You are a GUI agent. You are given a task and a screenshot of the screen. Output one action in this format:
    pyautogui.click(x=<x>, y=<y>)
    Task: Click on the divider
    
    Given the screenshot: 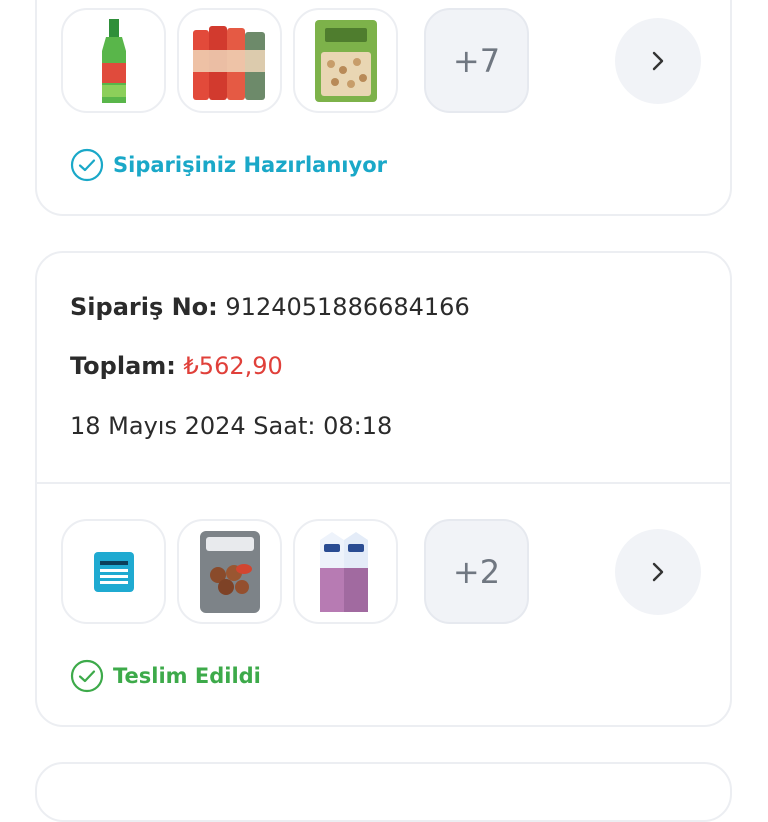 What is the action you would take?
    pyautogui.click(x=383, y=483)
    